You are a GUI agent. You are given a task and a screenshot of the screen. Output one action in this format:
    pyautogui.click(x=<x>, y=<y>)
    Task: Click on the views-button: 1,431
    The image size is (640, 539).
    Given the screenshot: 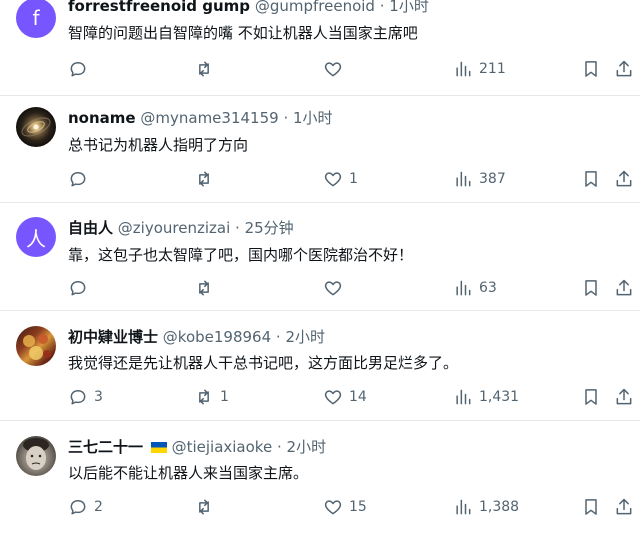 What is the action you would take?
    pyautogui.click(x=486, y=397)
    